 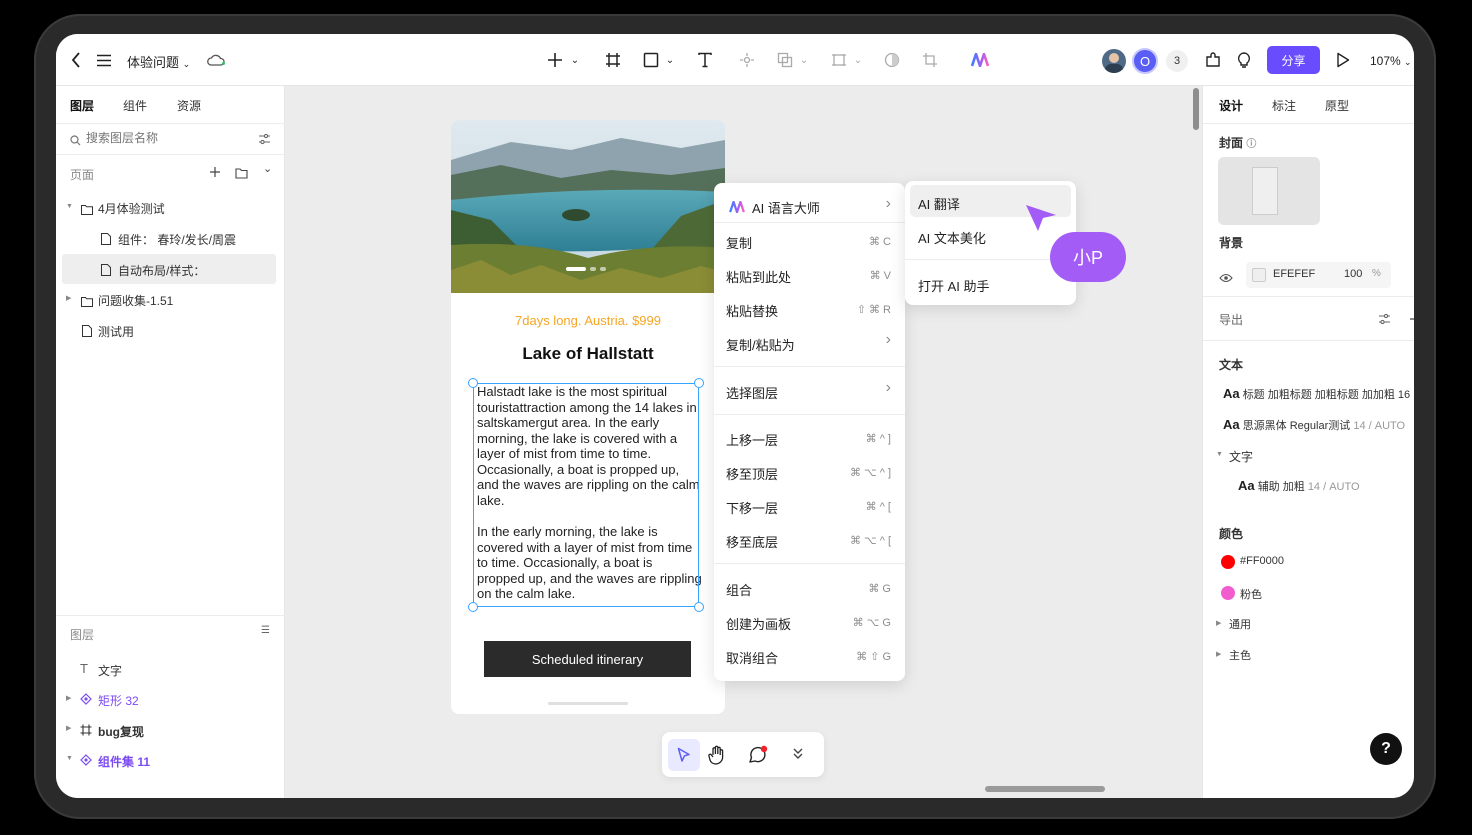 I want to click on page-item: 组件： 春玲/发长/周震, so click(x=177, y=239).